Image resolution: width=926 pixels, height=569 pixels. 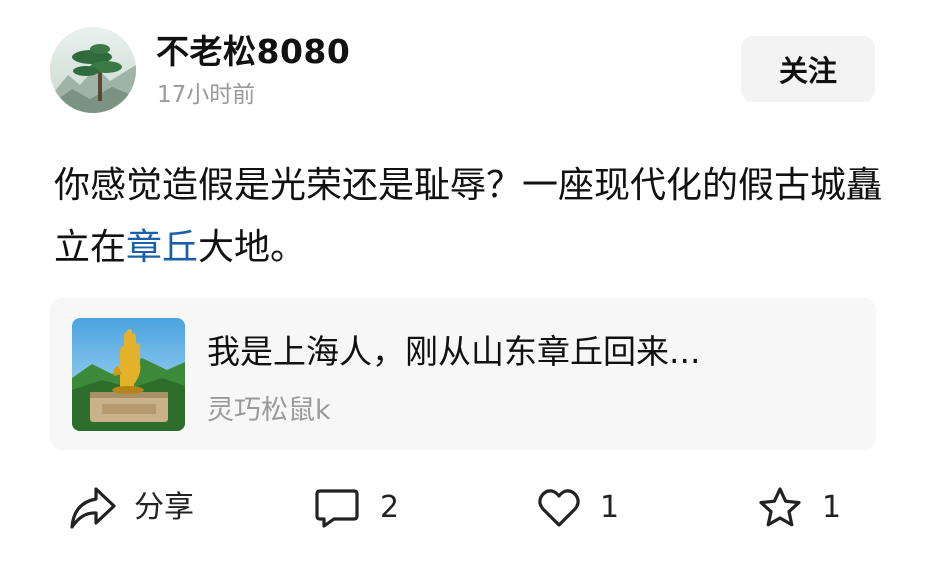 I want to click on golden-hand-statue-image, so click(x=128, y=374).